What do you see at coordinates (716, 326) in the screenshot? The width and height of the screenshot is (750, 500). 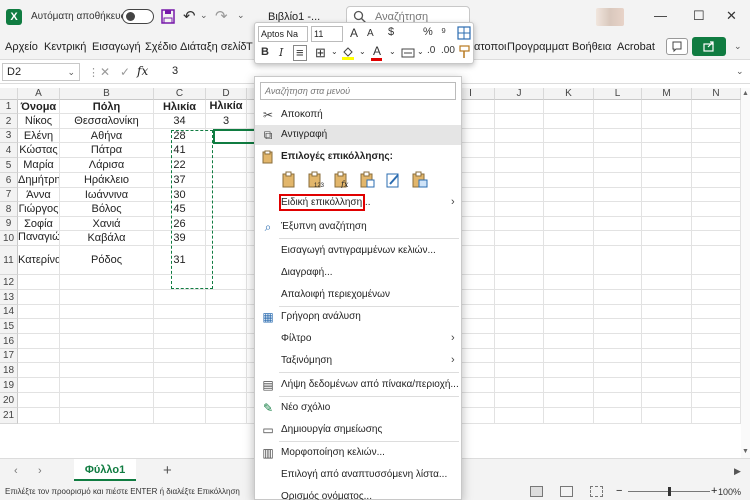 I see `cell-n15` at bounding box center [716, 326].